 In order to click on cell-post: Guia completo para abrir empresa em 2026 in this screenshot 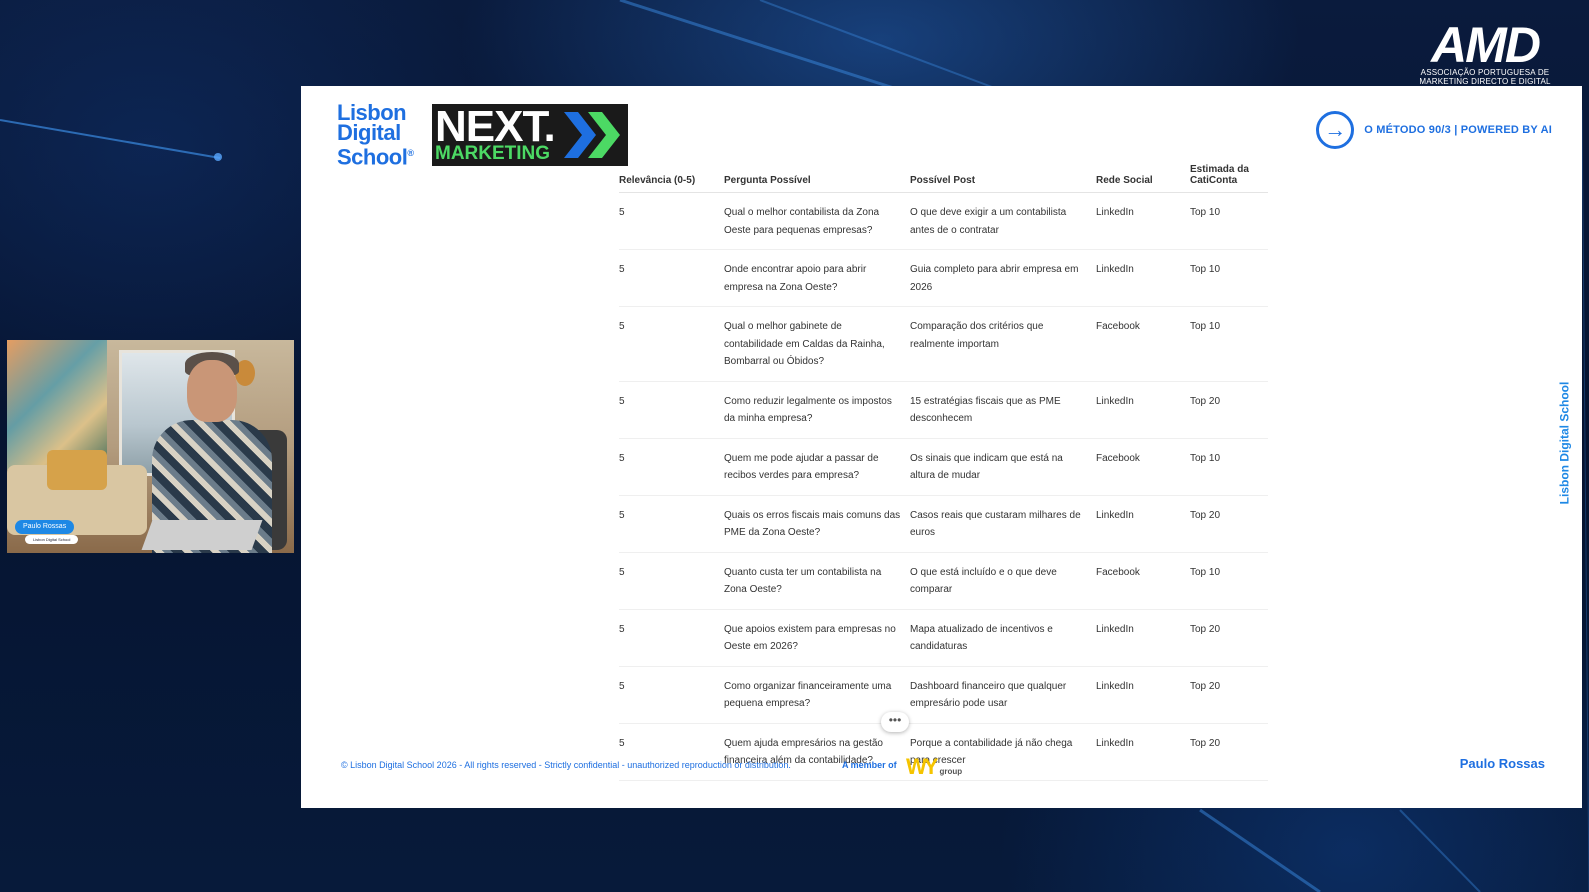, I will do `click(1003, 278)`.